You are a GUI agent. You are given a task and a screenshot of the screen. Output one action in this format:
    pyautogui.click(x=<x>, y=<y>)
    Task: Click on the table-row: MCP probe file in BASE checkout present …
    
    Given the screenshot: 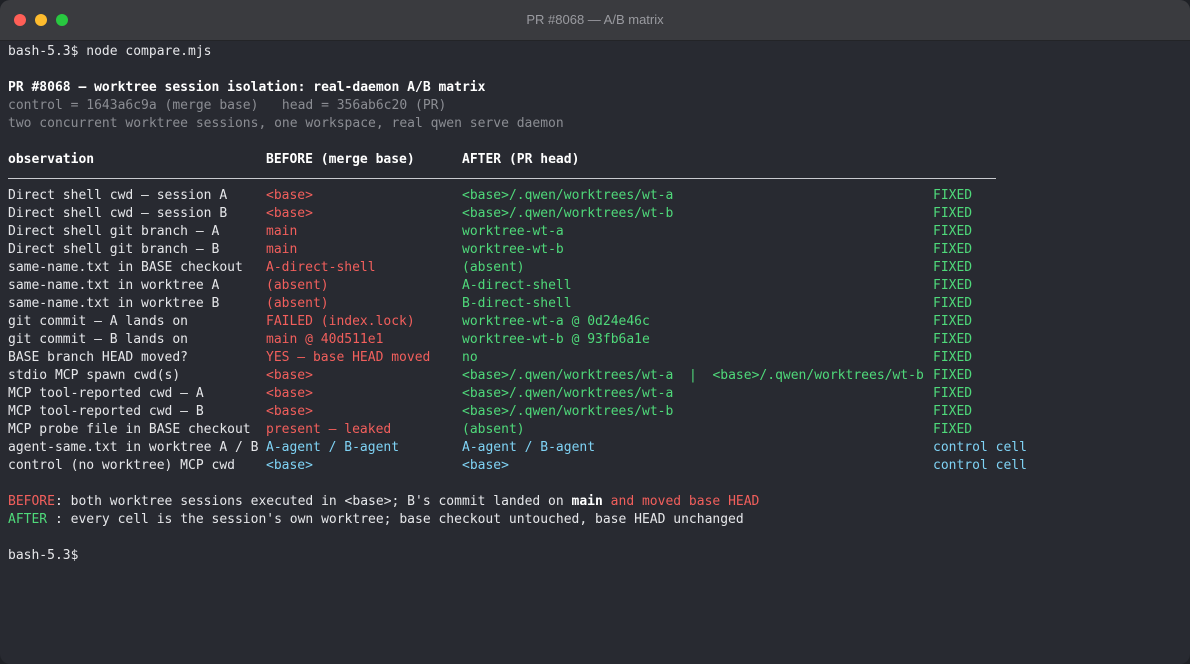 What is the action you would take?
    pyautogui.click(x=490, y=429)
    